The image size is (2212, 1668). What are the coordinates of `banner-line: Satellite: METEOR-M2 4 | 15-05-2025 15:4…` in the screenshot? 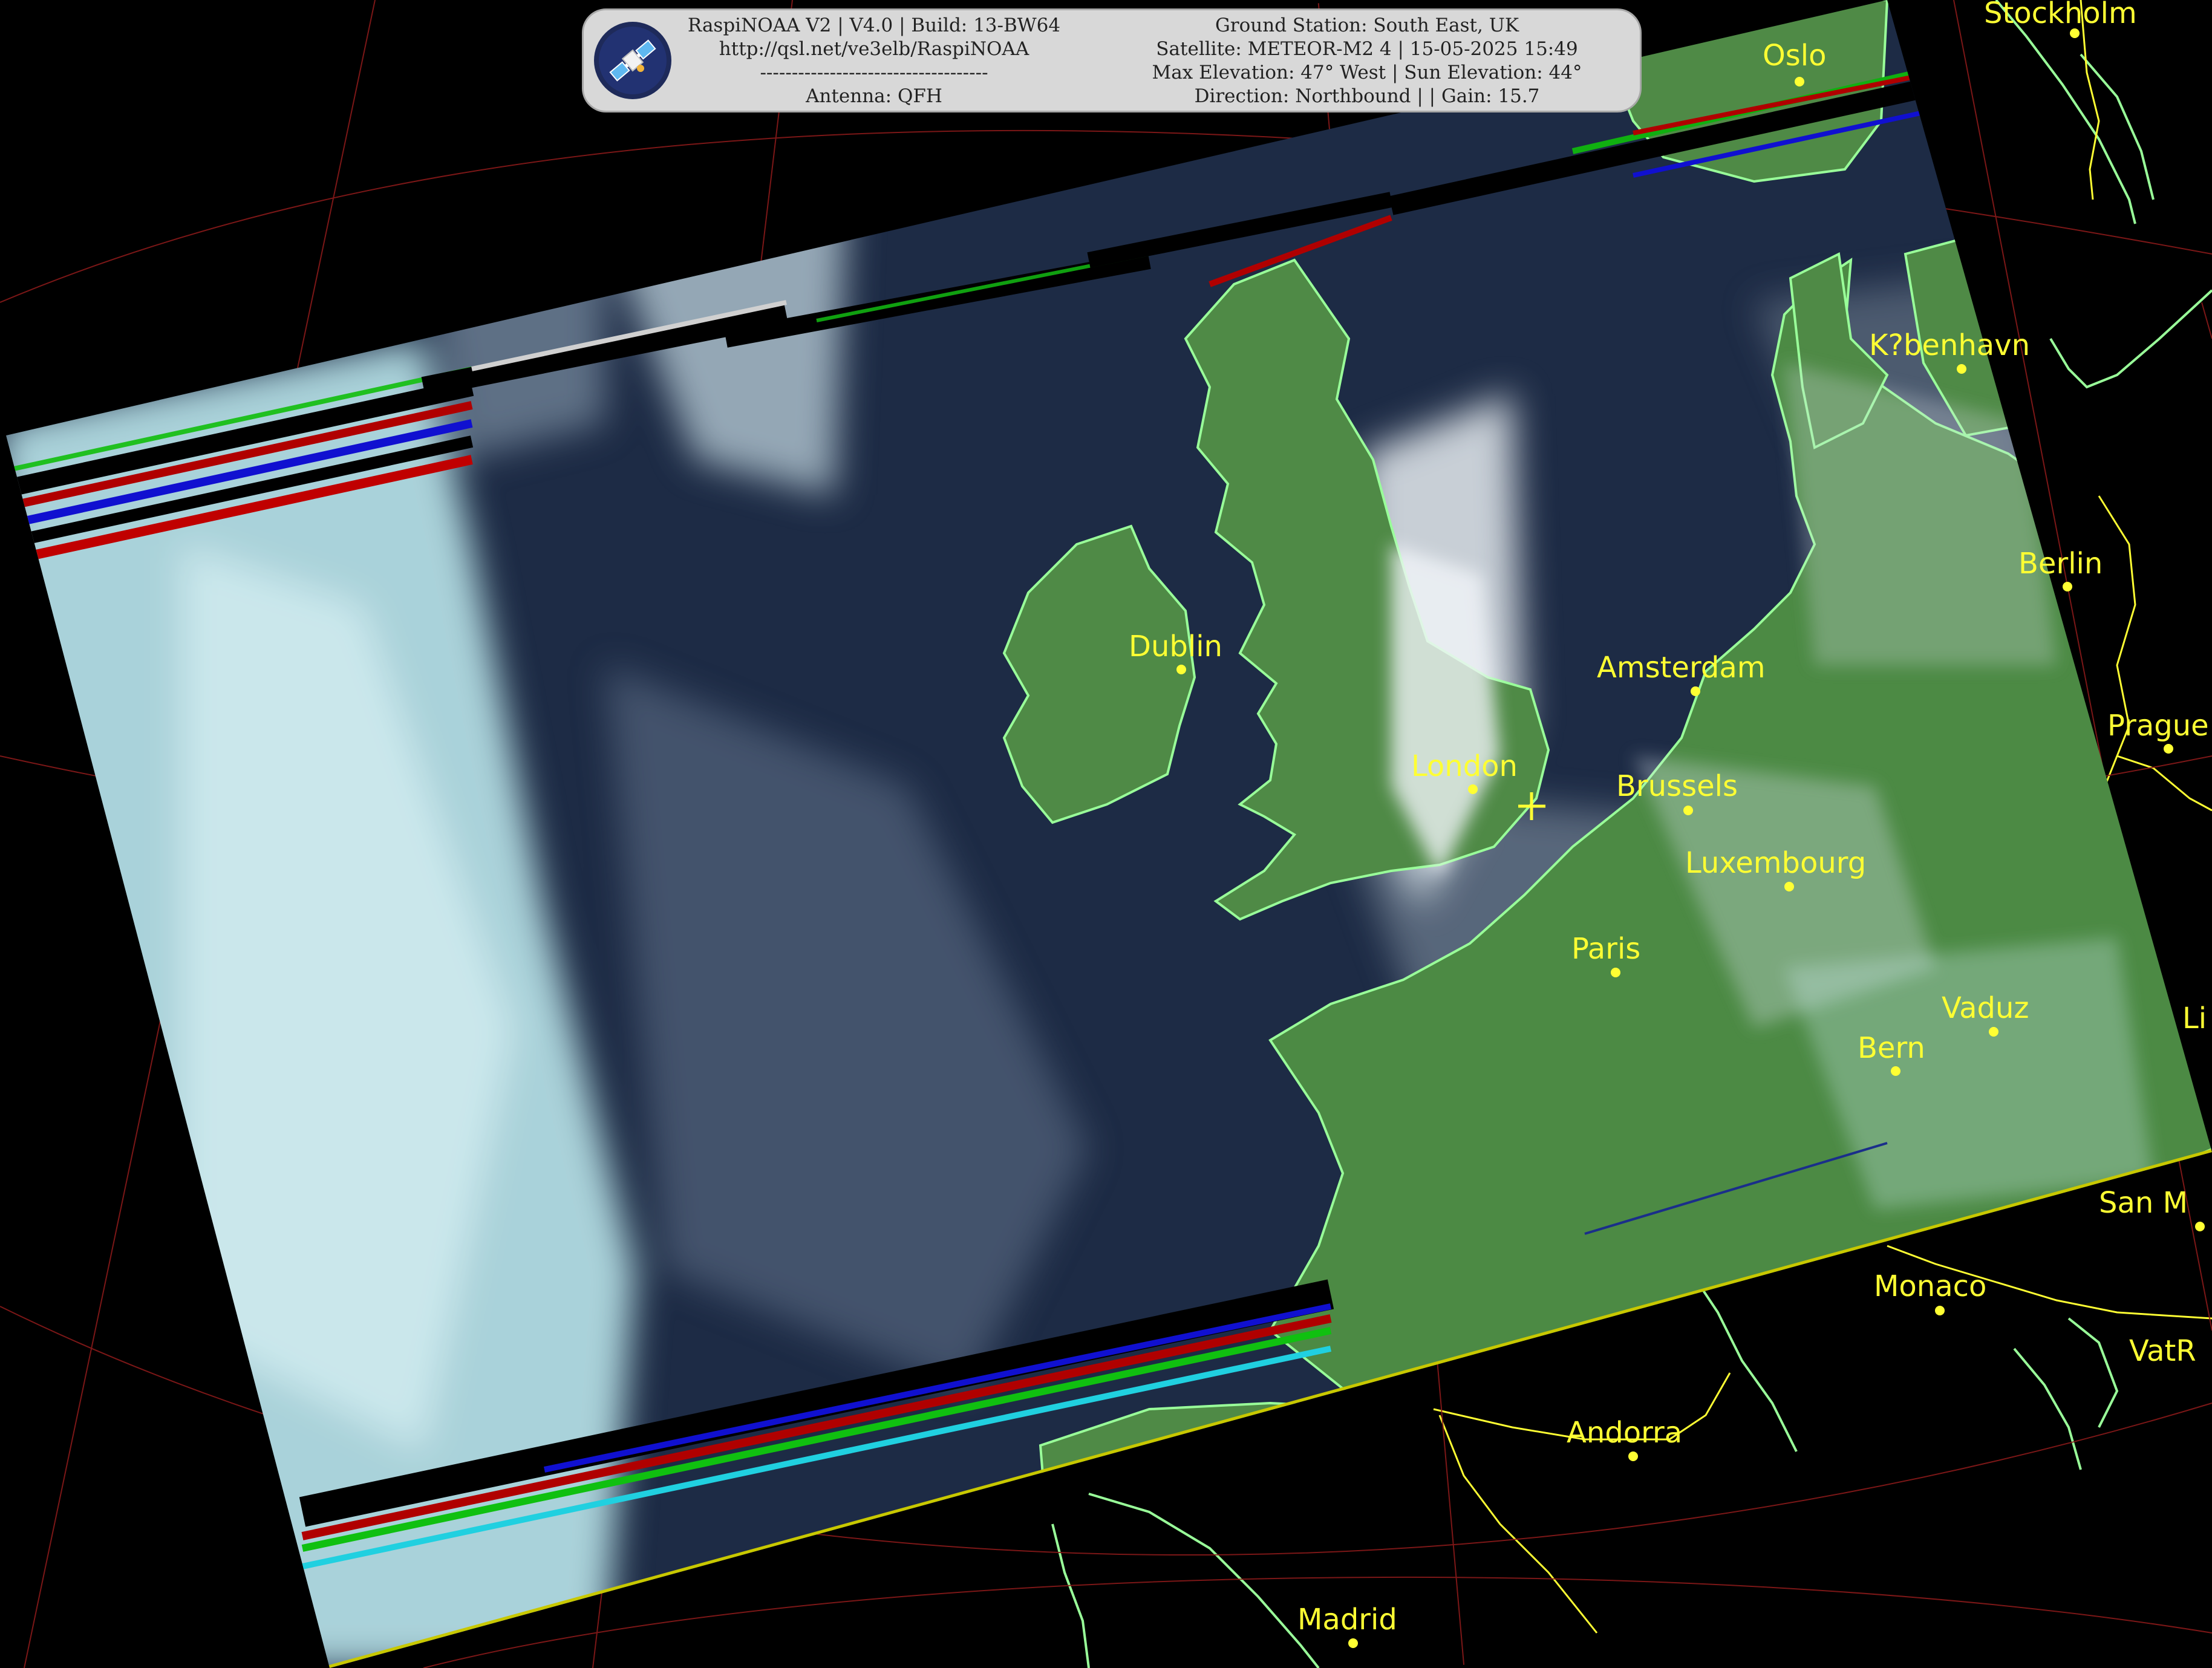 It's located at (1367, 49).